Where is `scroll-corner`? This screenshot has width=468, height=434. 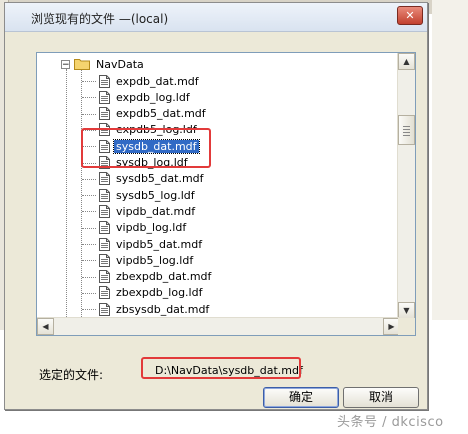
scroll-corner is located at coordinates (406, 326).